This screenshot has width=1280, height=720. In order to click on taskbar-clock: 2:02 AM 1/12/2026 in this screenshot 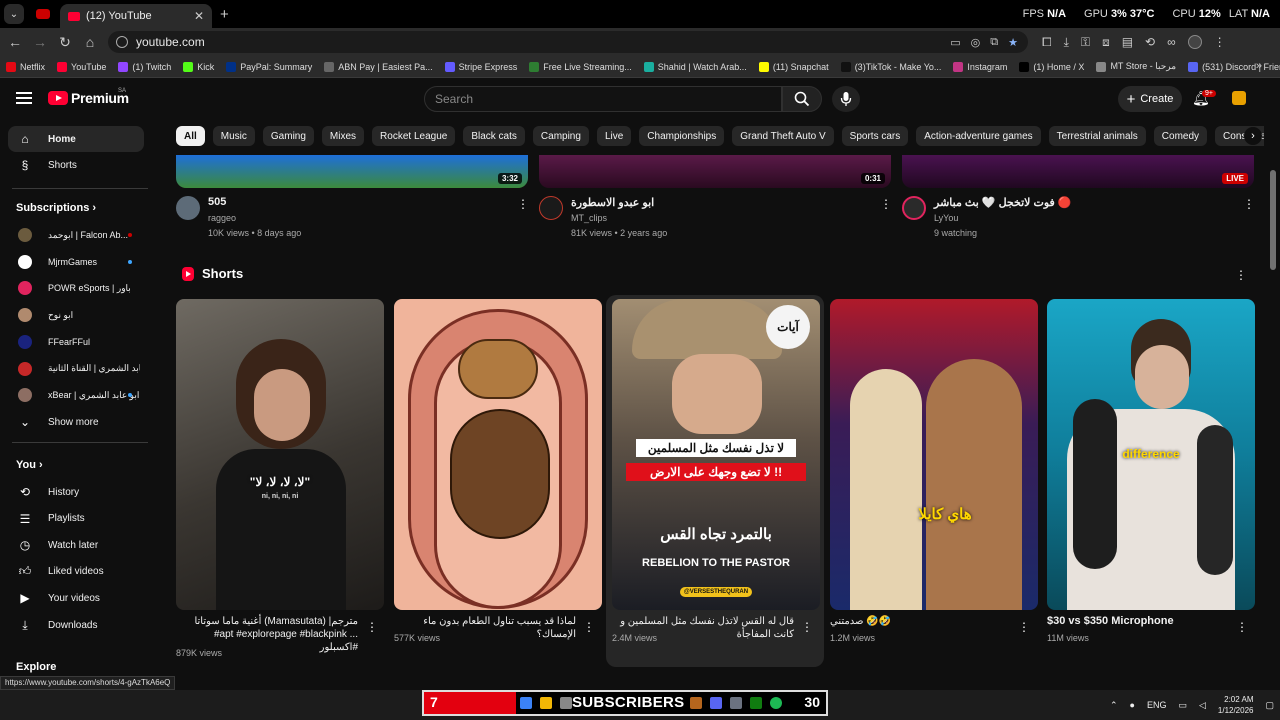, I will do `click(1236, 705)`.